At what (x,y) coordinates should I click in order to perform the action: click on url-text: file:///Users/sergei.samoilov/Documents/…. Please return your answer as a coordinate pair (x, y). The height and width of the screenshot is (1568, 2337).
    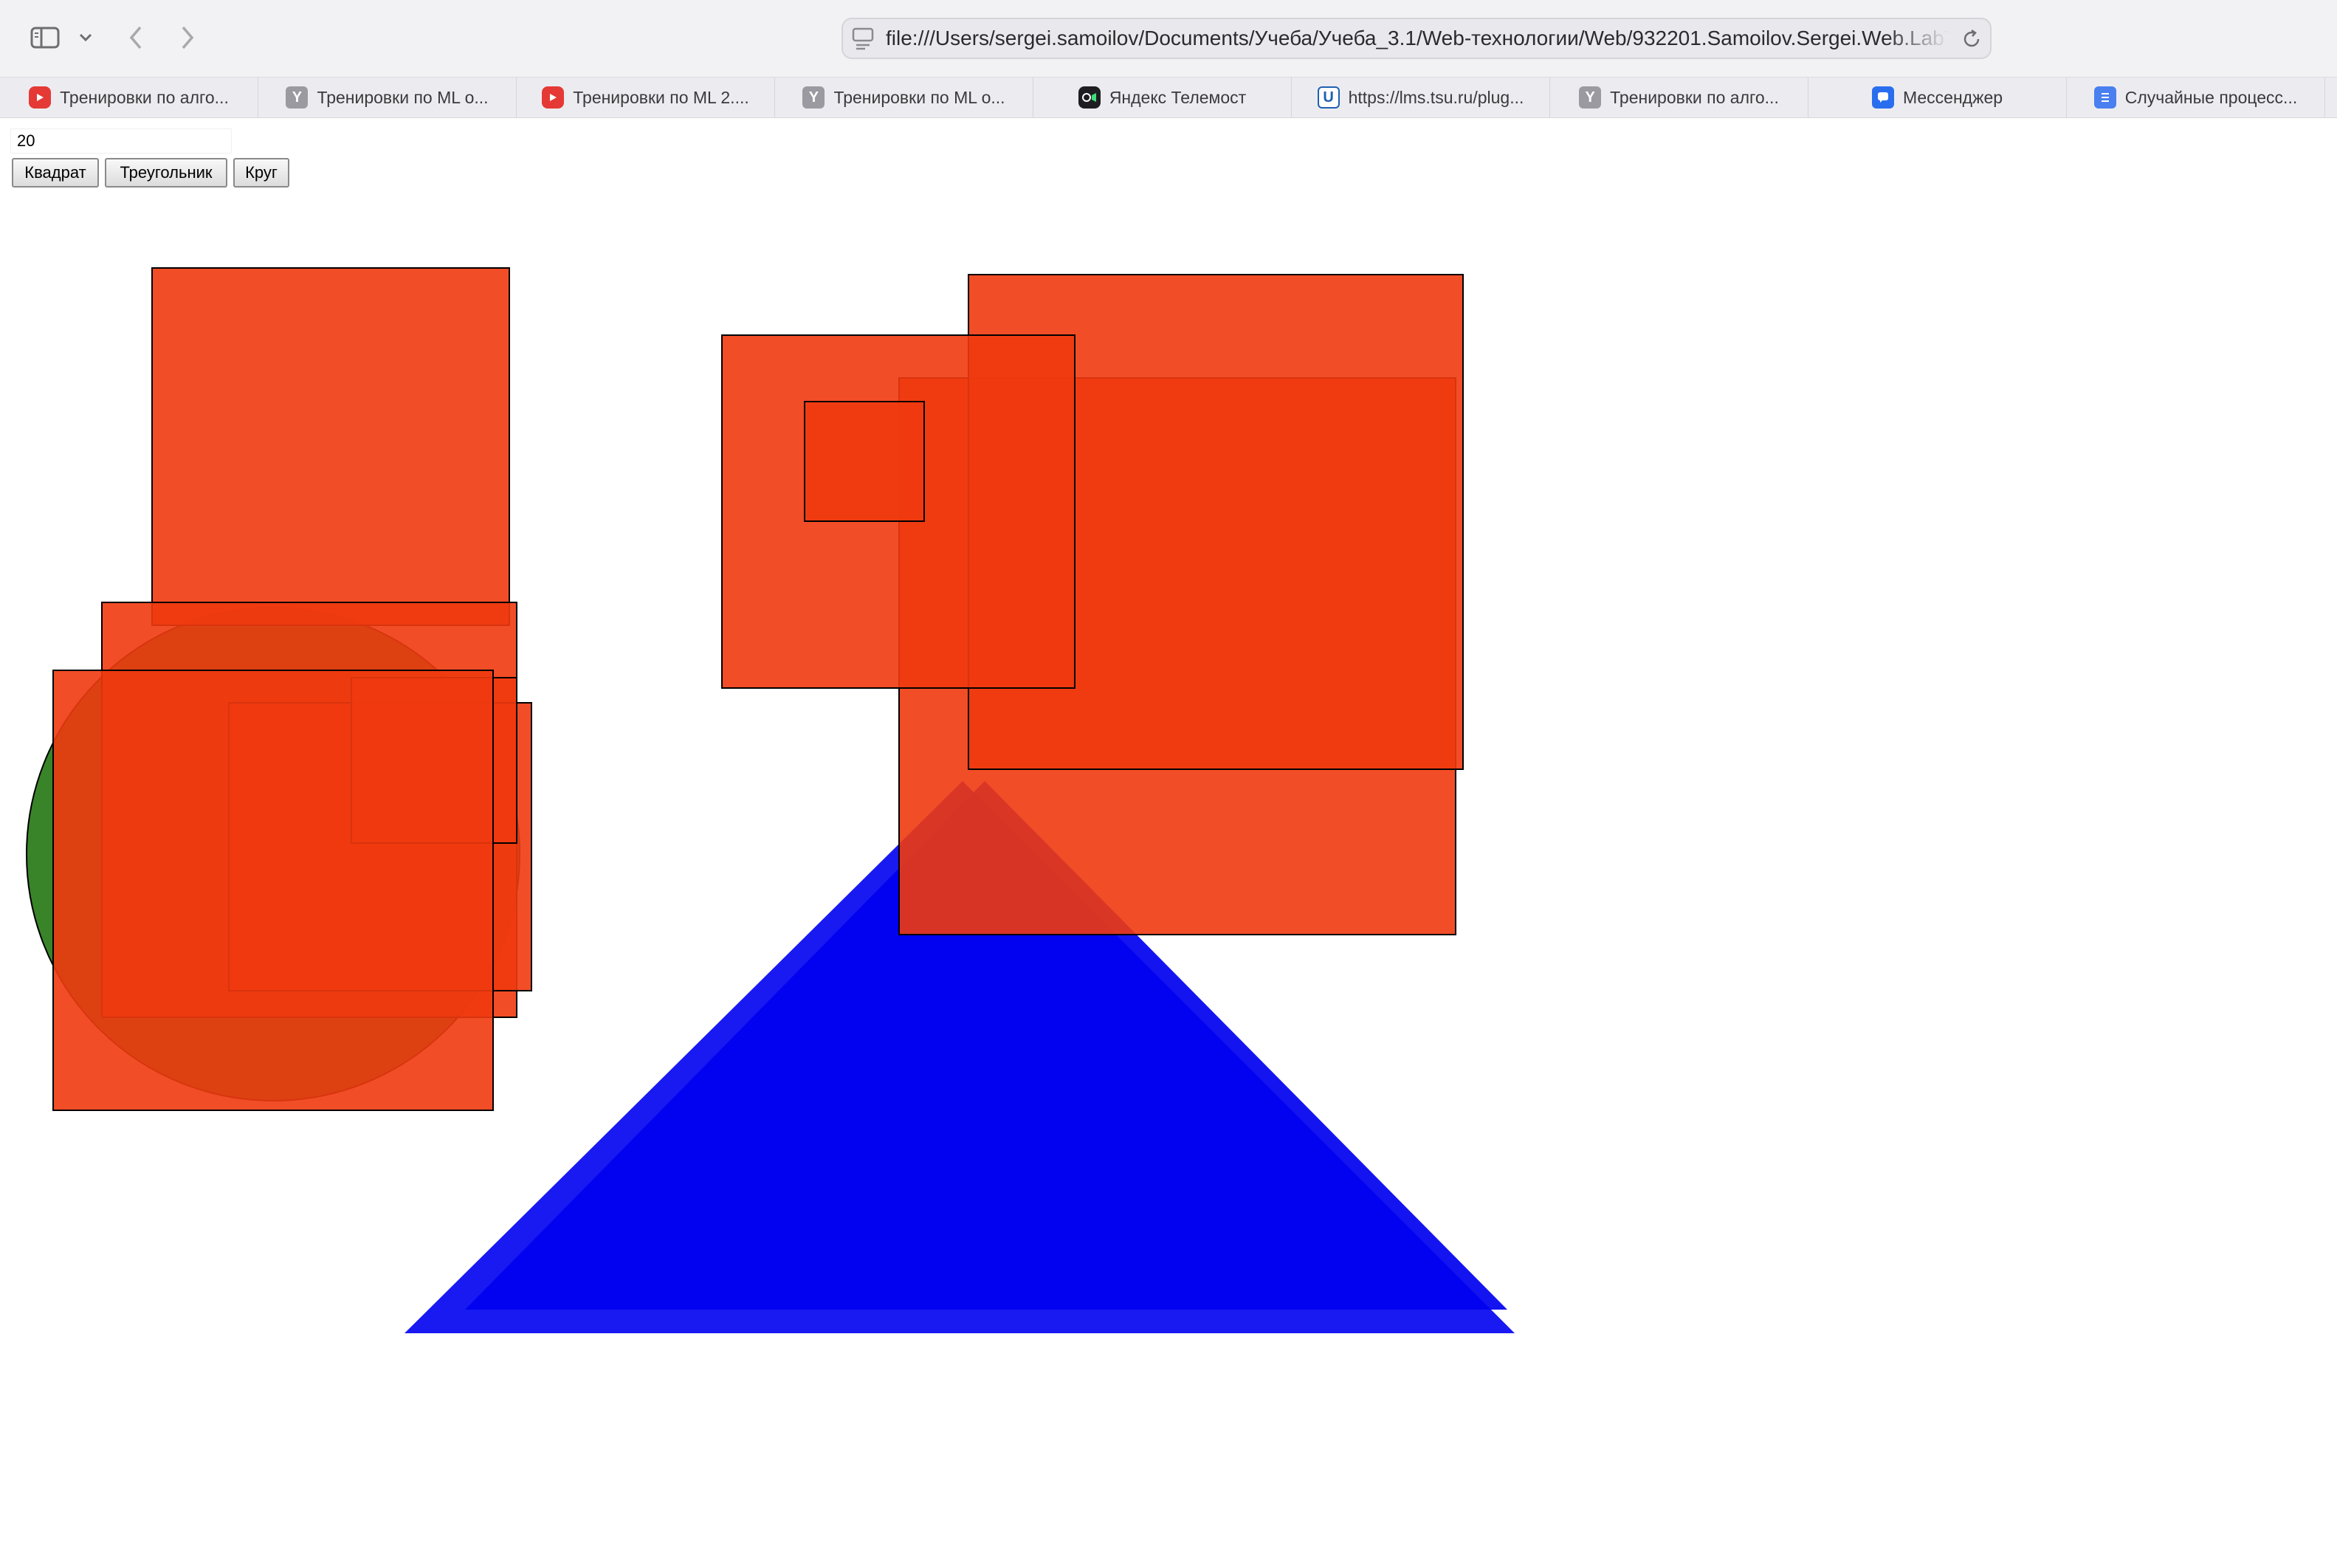
    Looking at the image, I should click on (1417, 38).